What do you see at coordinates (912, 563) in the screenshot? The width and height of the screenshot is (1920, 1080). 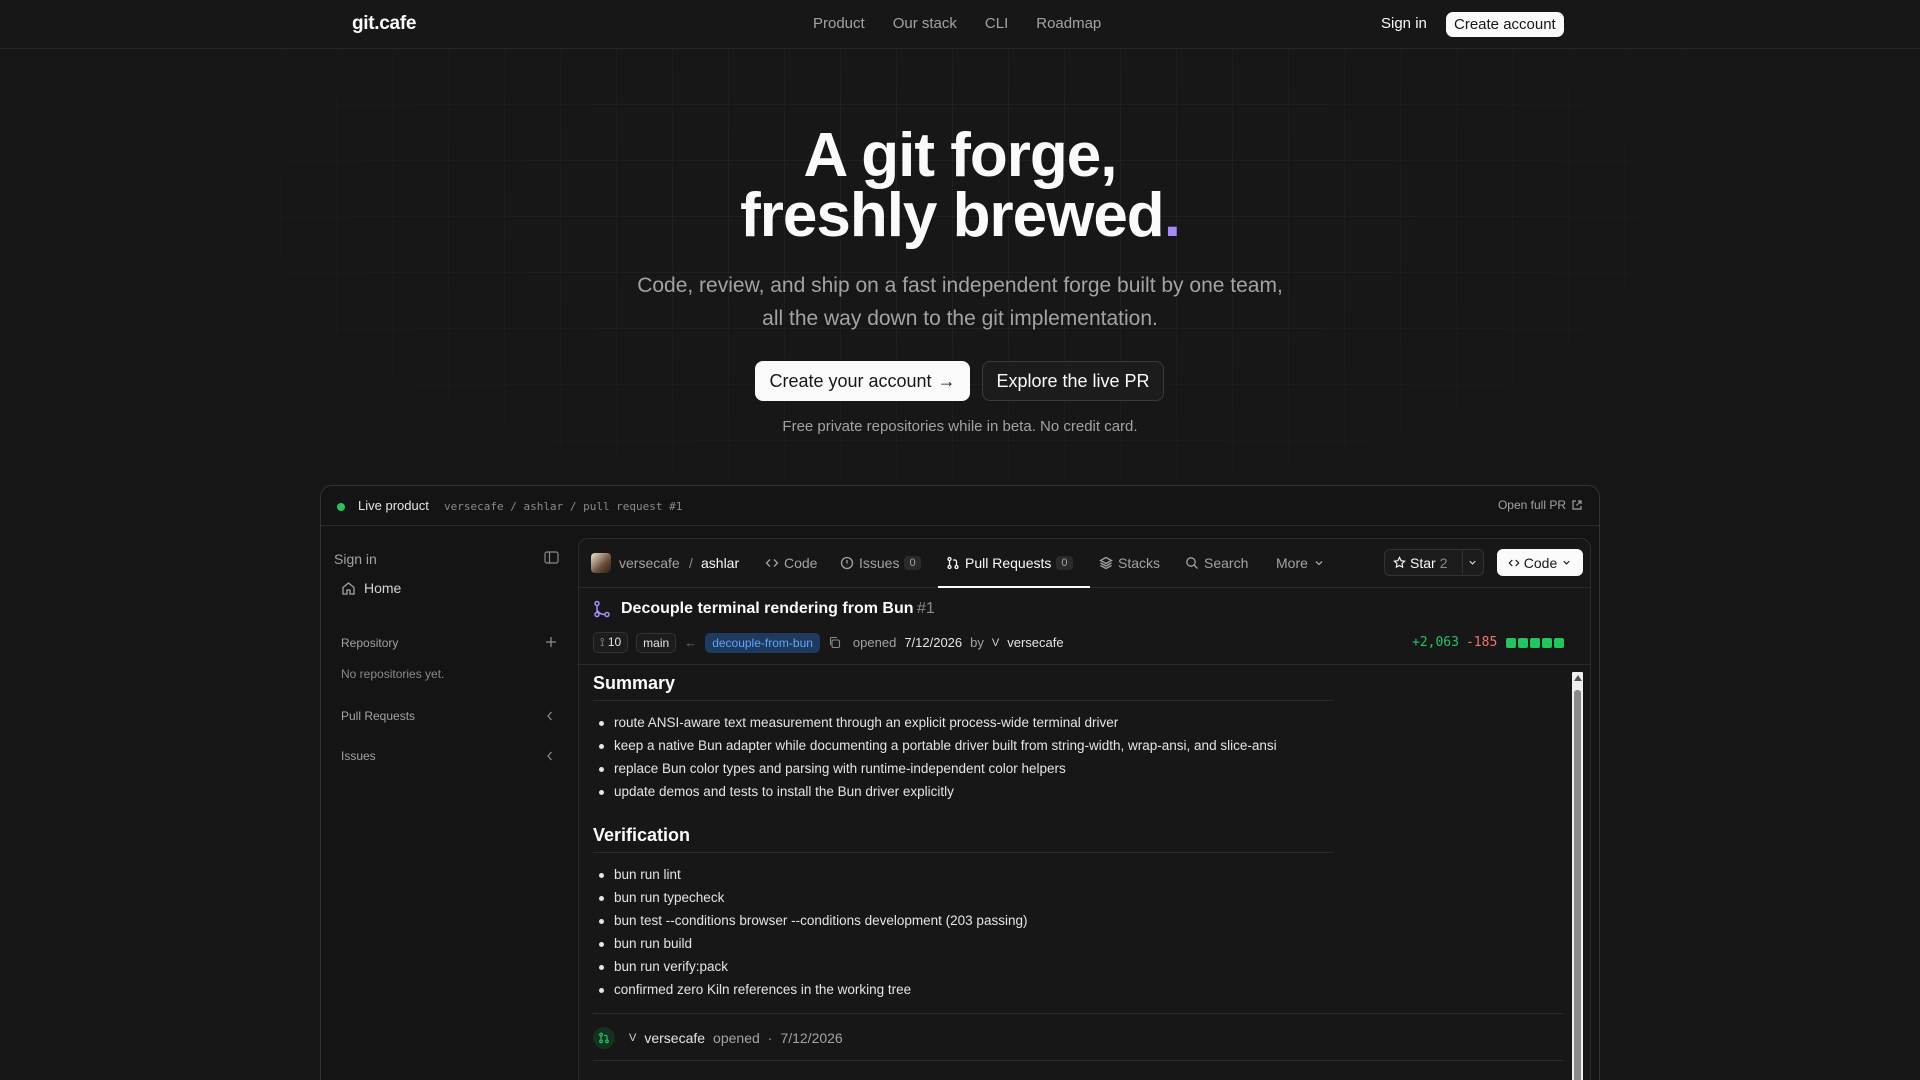 I see `issues-count-badge: 0` at bounding box center [912, 563].